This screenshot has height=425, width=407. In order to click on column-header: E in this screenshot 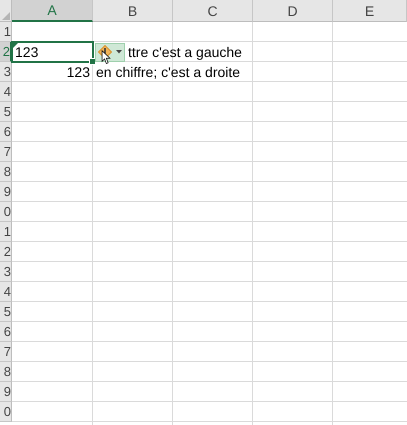, I will do `click(370, 11)`.